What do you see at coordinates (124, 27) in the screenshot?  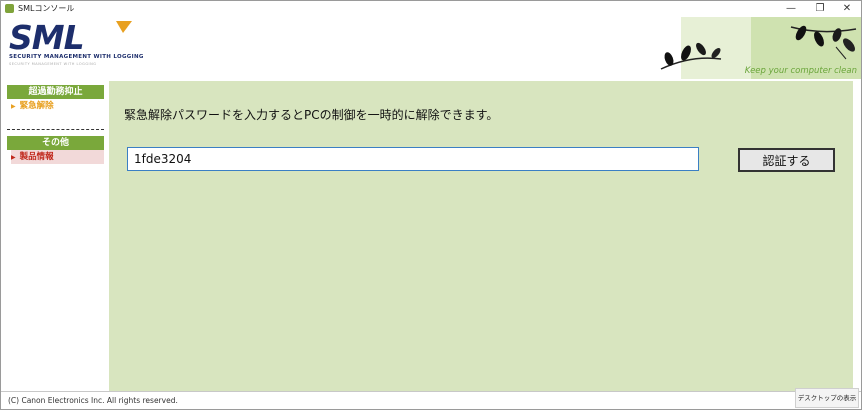 I see `logo-swoosh-icon` at bounding box center [124, 27].